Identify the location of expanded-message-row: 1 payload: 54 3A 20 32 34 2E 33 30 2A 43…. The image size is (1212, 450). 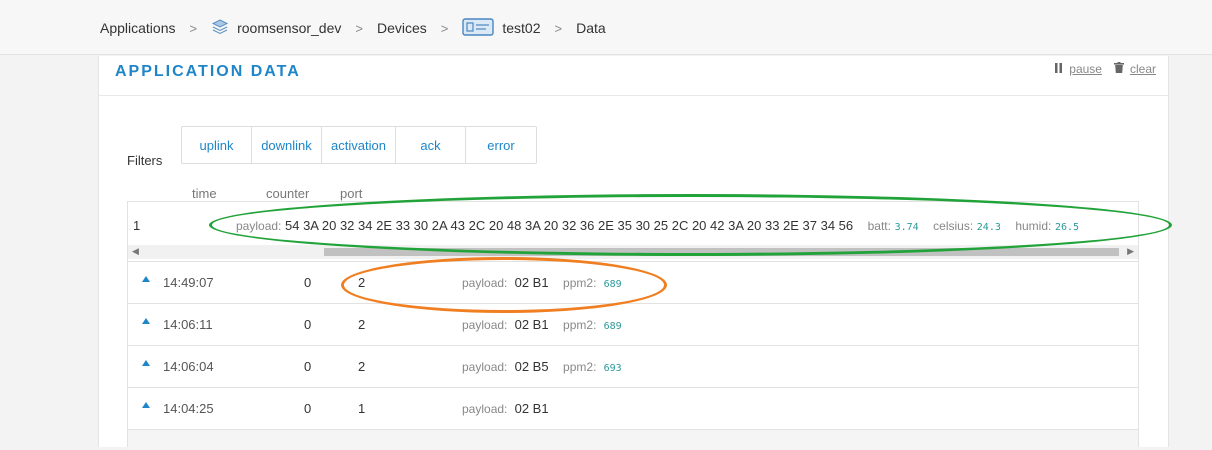
(633, 232).